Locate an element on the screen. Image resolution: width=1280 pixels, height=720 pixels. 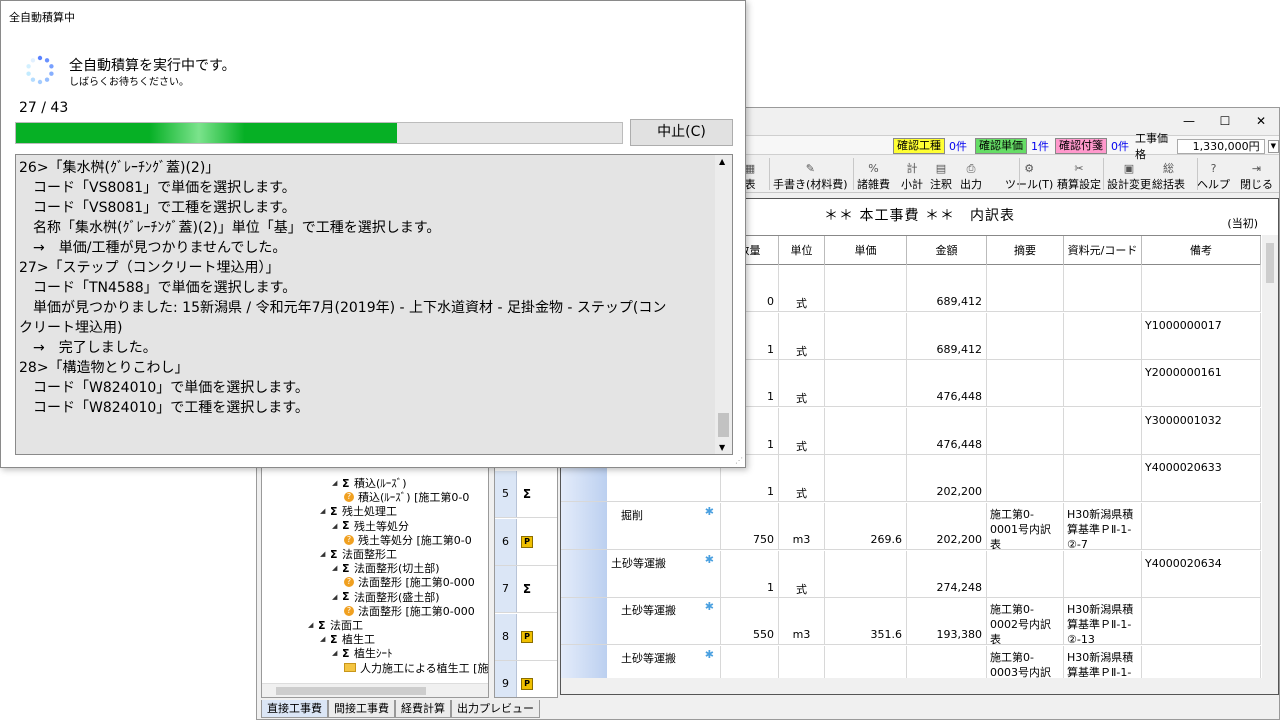
toolbar-button-9: 総総括表 is located at coordinates (1168, 174).